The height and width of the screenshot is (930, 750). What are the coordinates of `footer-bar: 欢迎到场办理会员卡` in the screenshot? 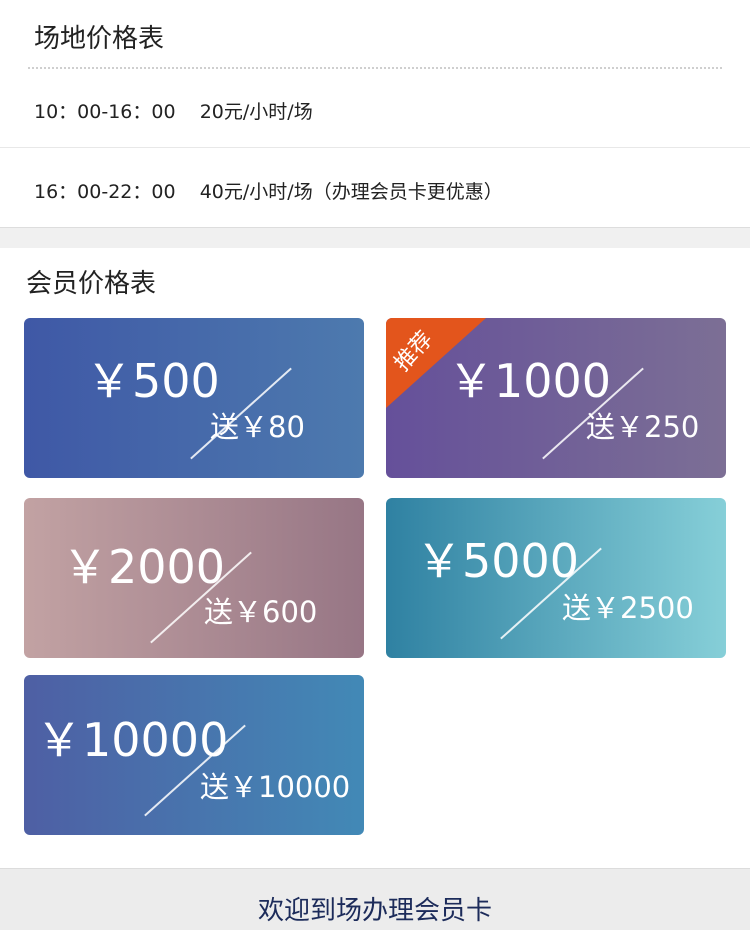 It's located at (375, 899).